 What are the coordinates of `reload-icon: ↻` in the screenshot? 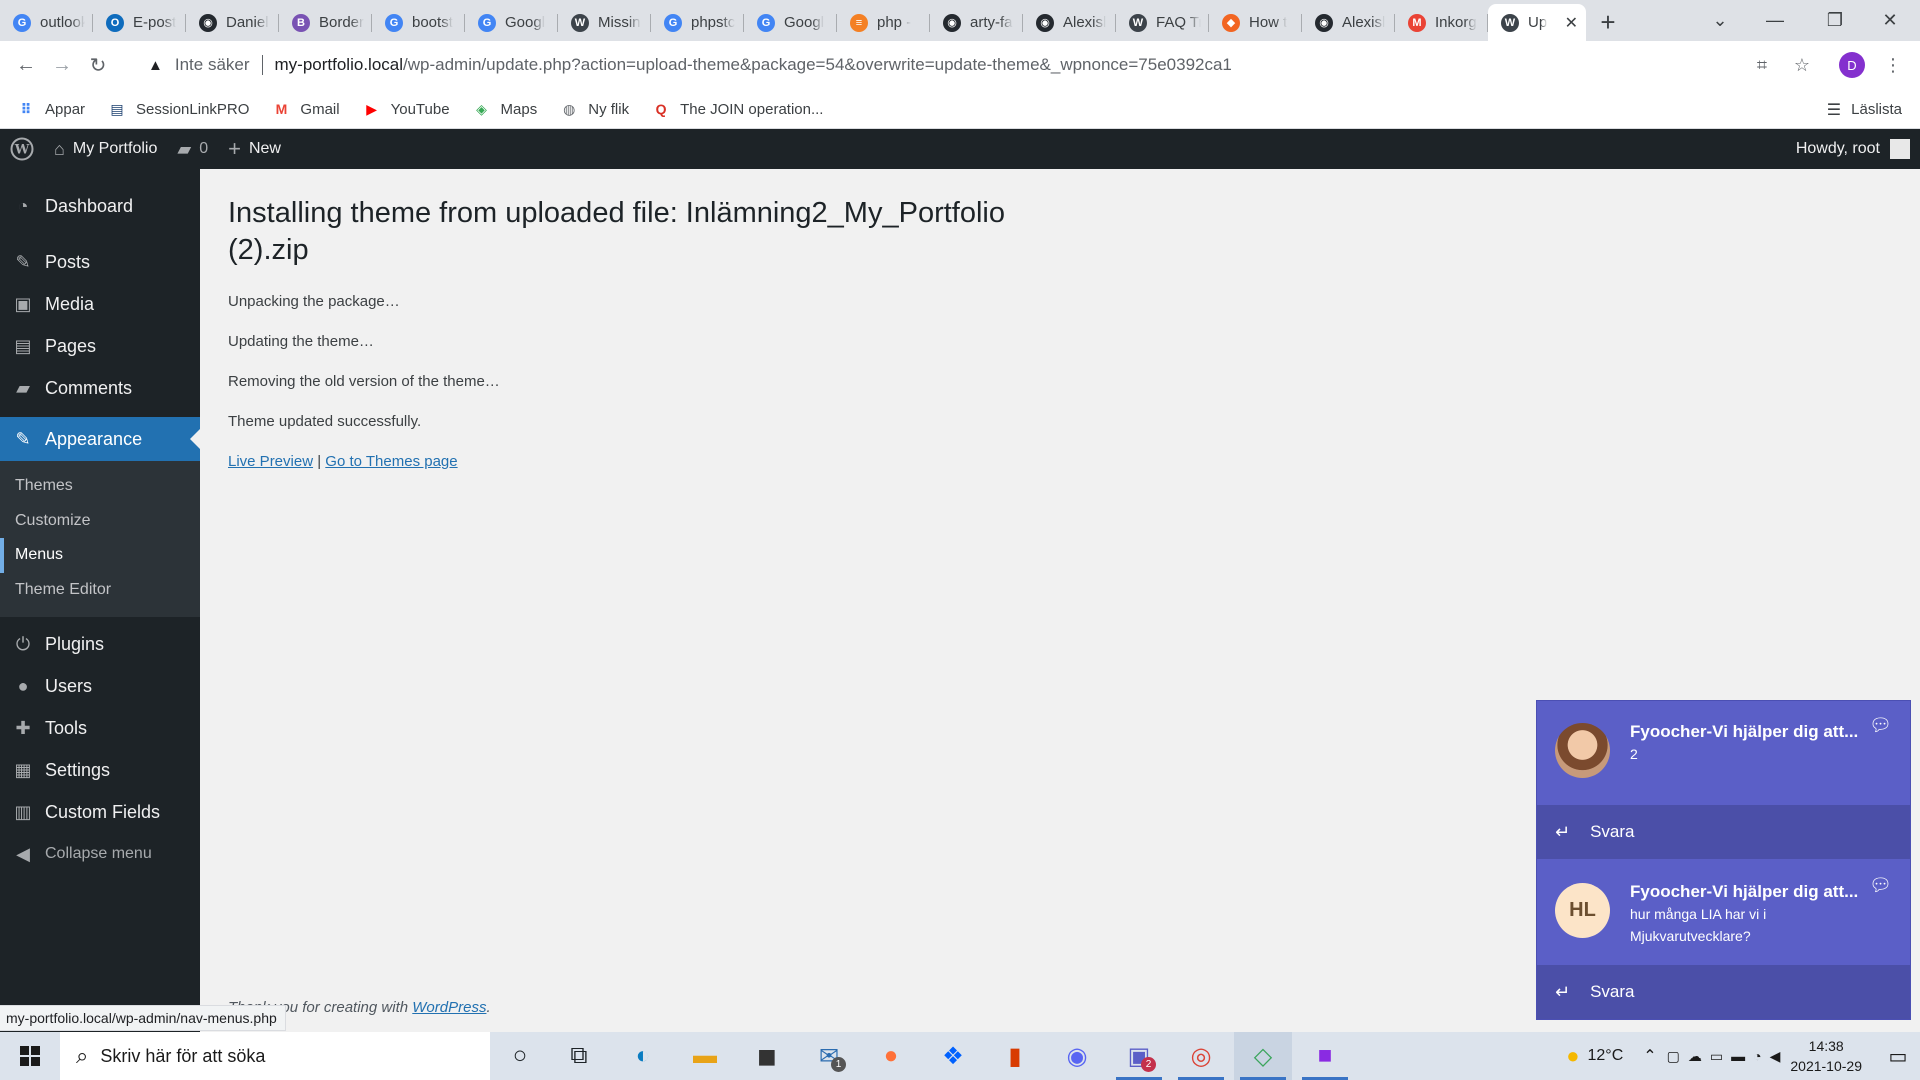 It's located at (98, 66).